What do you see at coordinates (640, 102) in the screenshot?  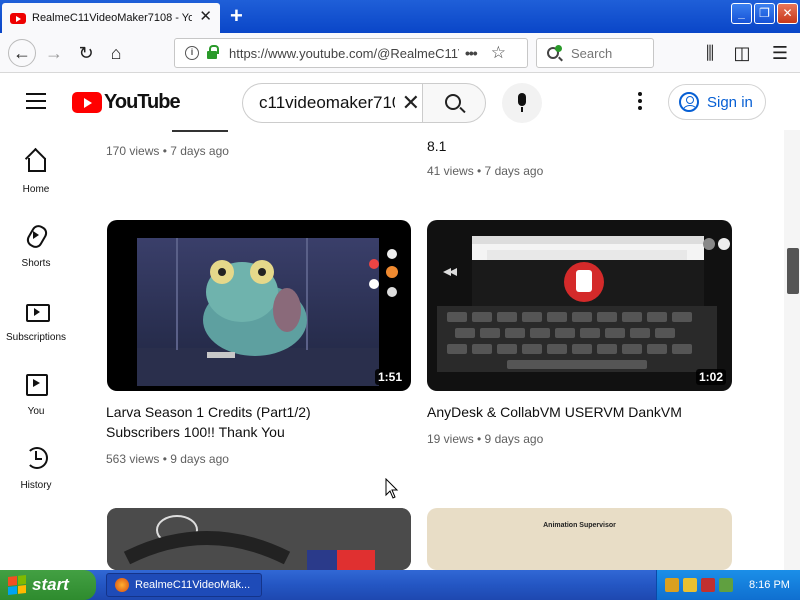 I see `settings-kebab-icon` at bounding box center [640, 102].